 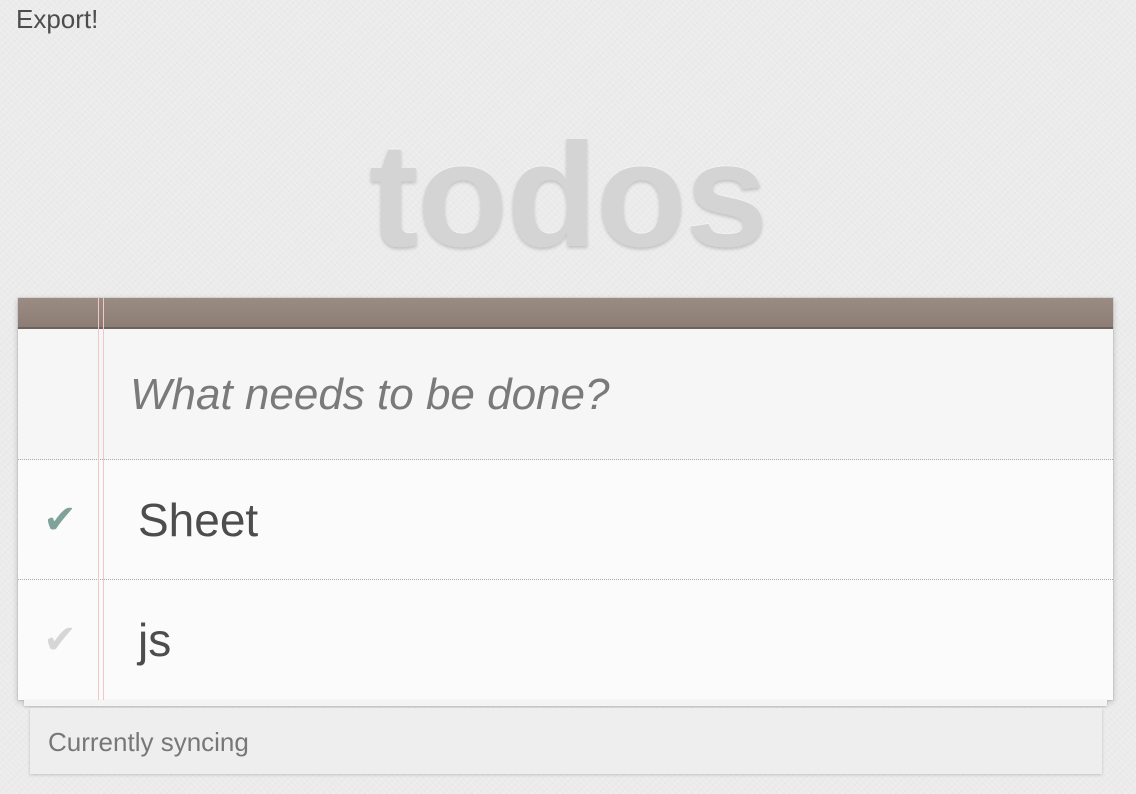 I want to click on card-header-bar, so click(x=565, y=313).